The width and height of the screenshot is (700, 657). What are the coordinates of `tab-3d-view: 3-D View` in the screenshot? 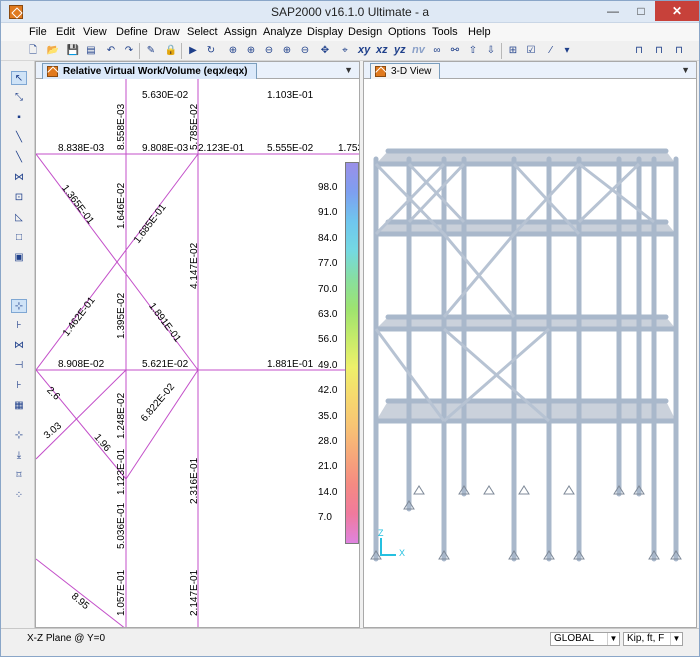 It's located at (405, 71).